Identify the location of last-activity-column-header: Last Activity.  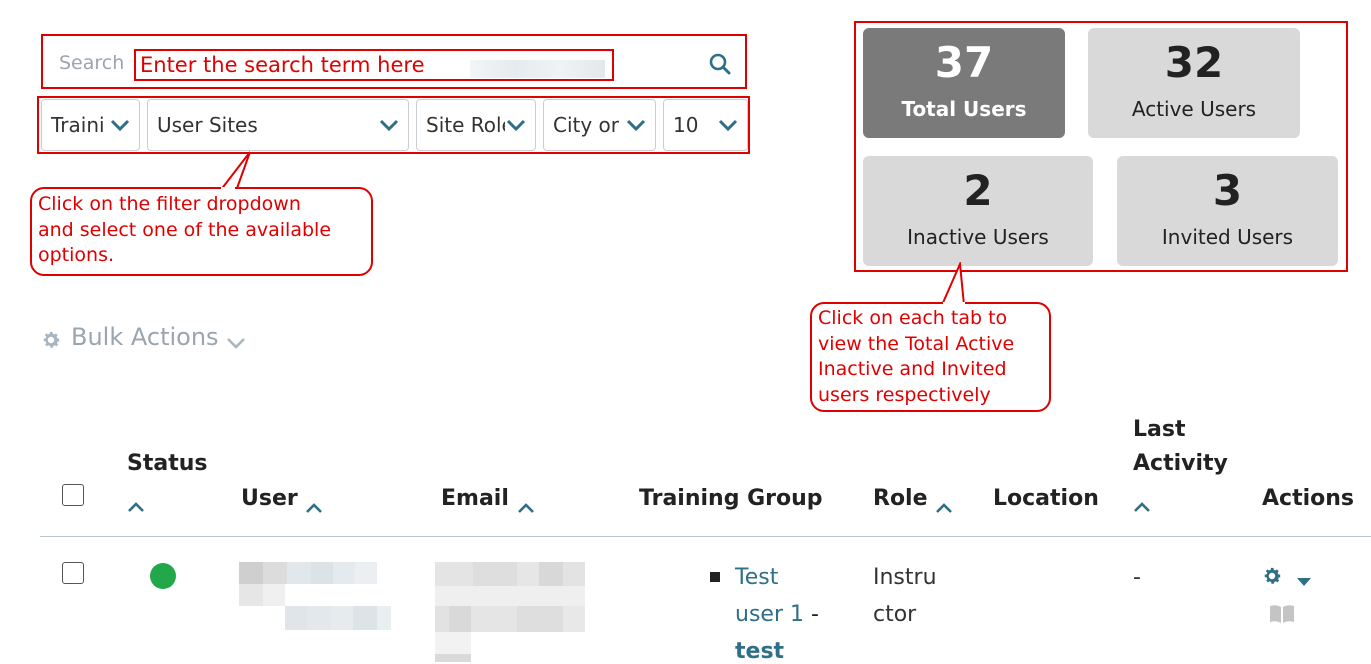
(1180, 464).